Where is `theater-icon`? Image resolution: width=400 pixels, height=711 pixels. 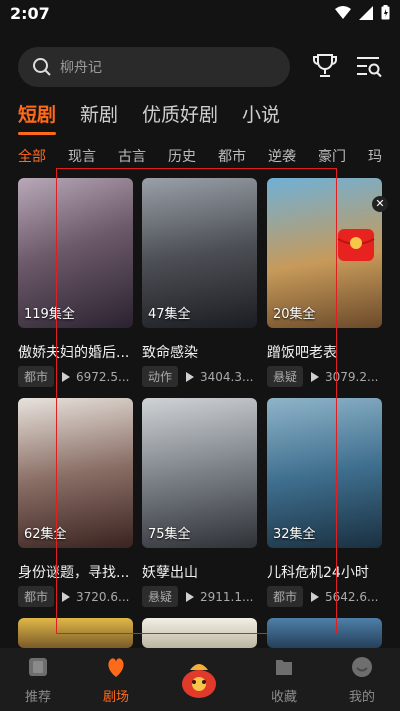
theater-icon is located at coordinates (116, 667).